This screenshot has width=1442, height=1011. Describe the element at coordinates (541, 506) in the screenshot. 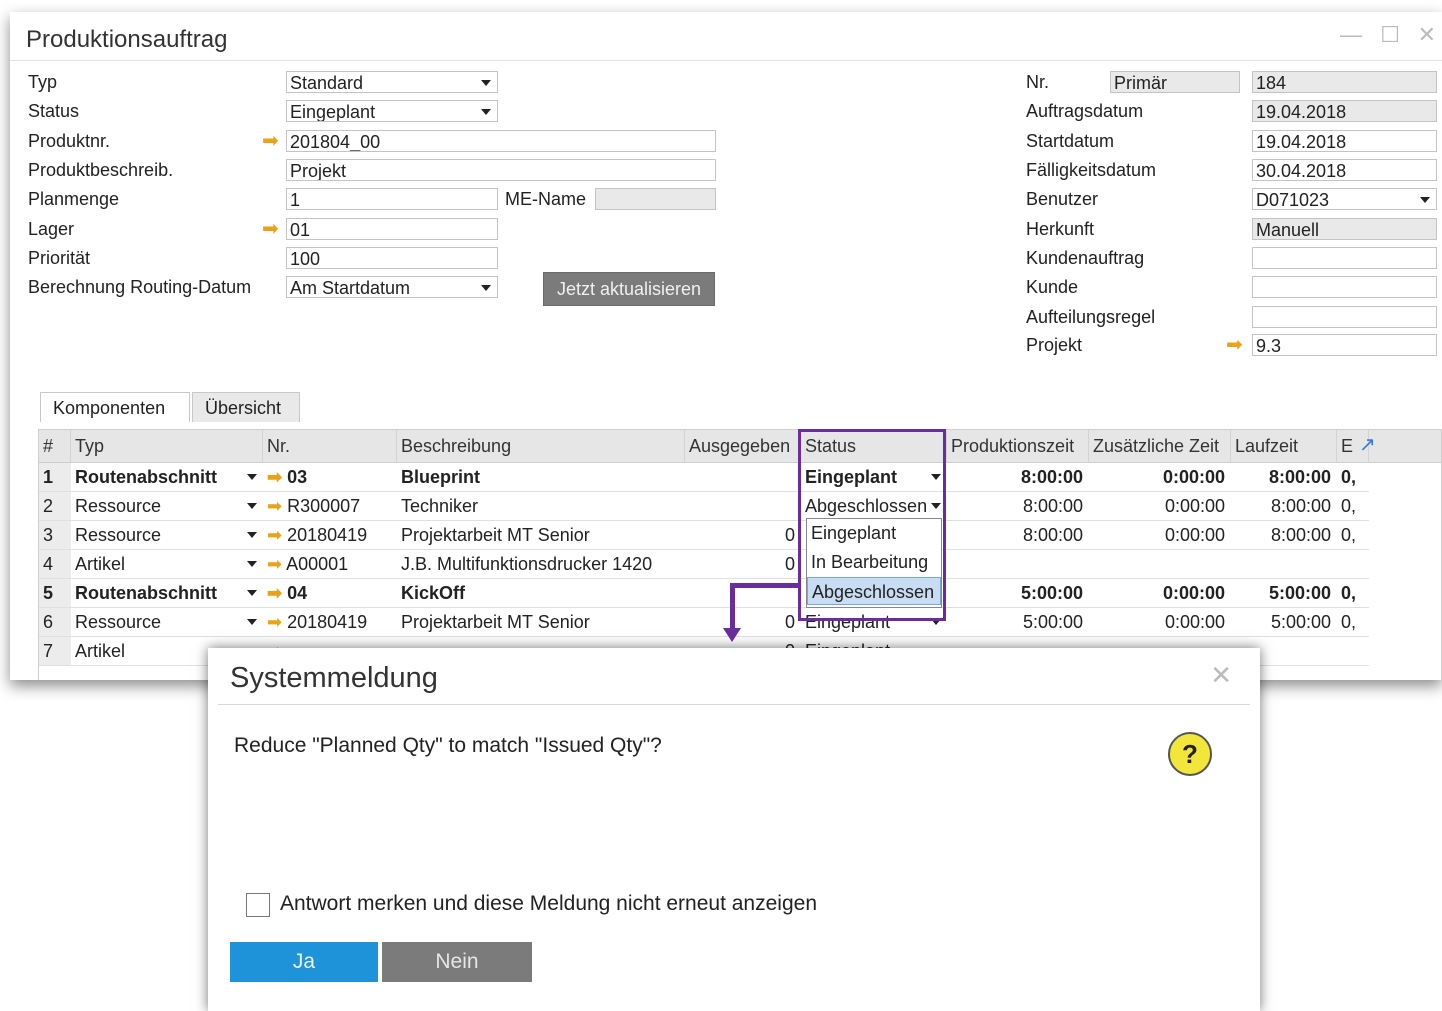

I see `cell-beschr: Techniker` at that location.